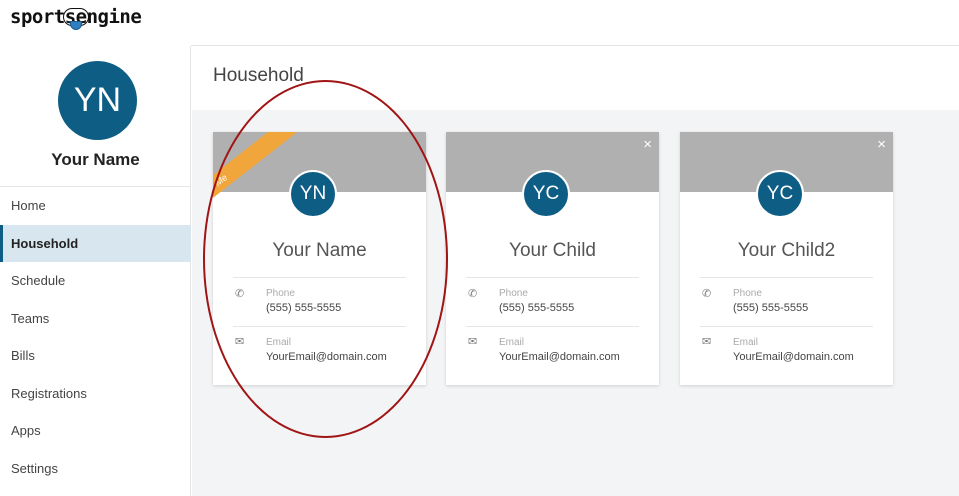 The height and width of the screenshot is (496, 959). What do you see at coordinates (95, 319) in the screenshot?
I see `sidebar-item-teams: Teams` at bounding box center [95, 319].